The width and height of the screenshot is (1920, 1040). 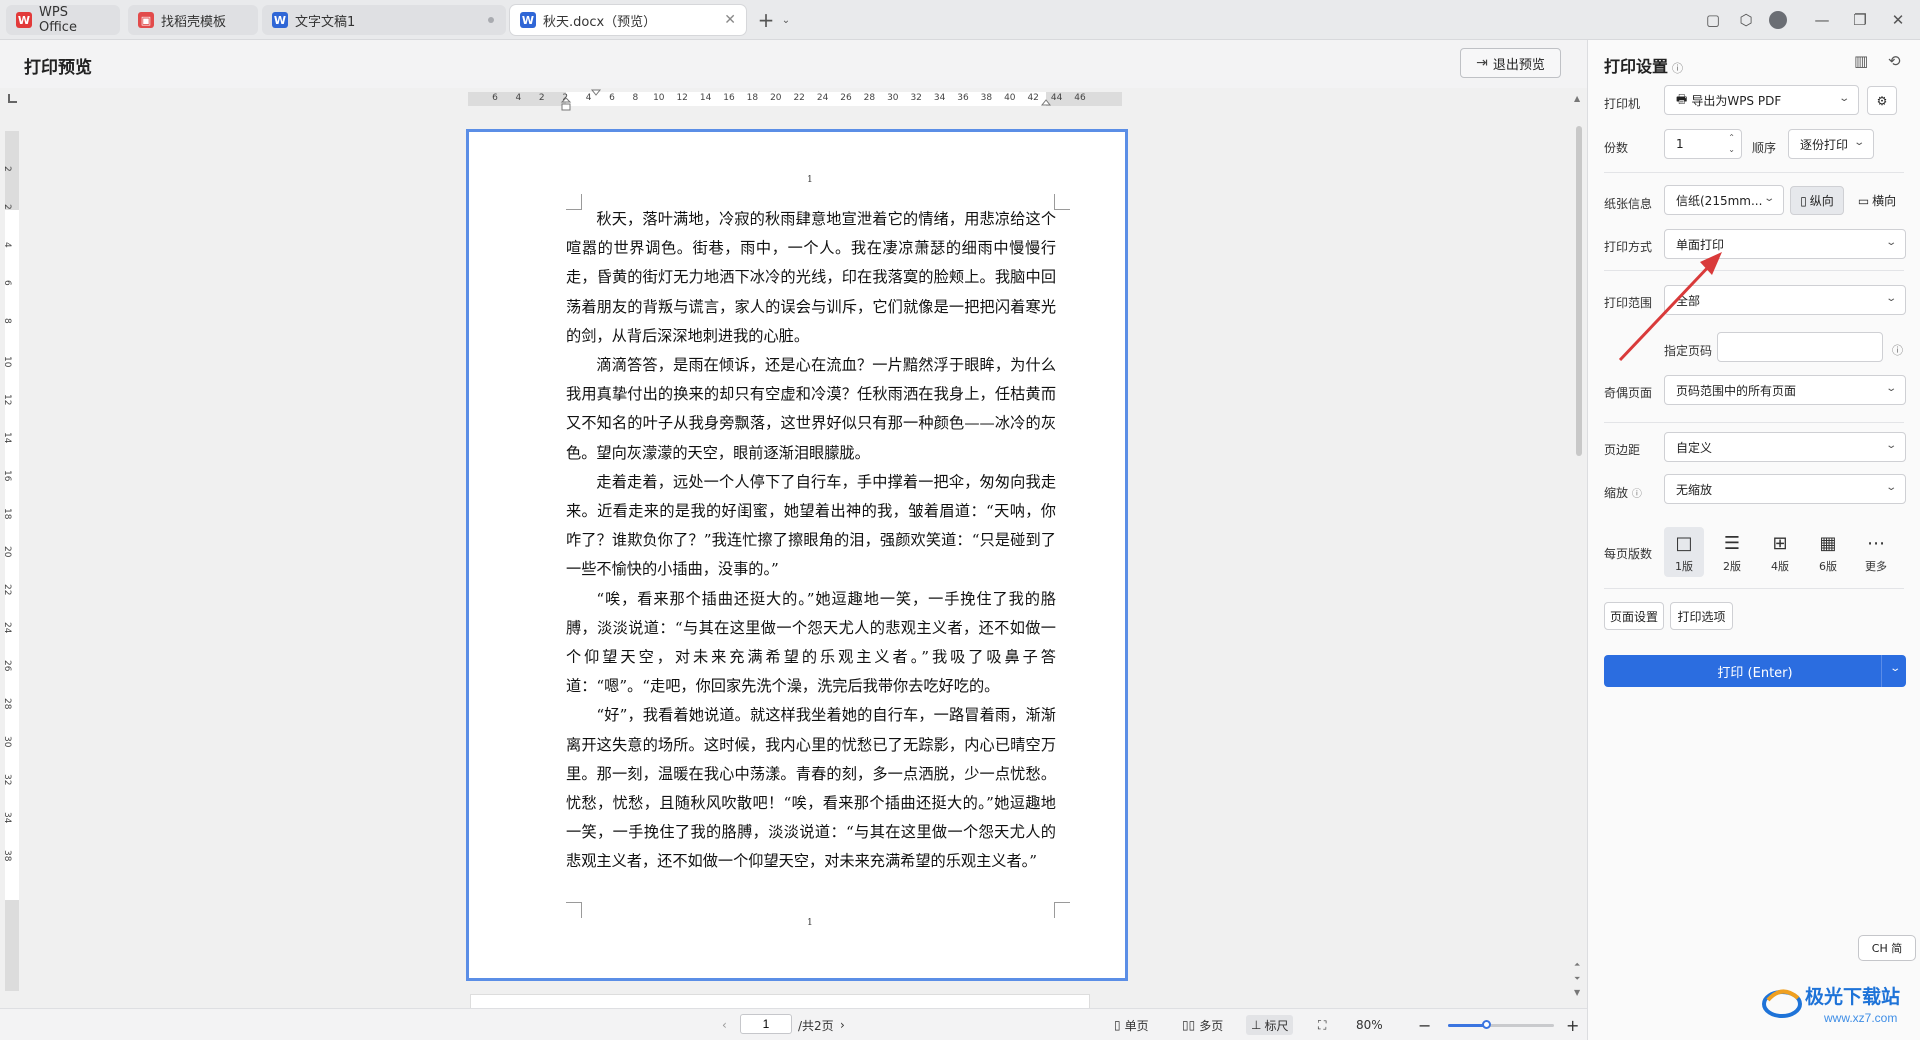 What do you see at coordinates (1369, 1025) in the screenshot?
I see `zoom-value: 80%` at bounding box center [1369, 1025].